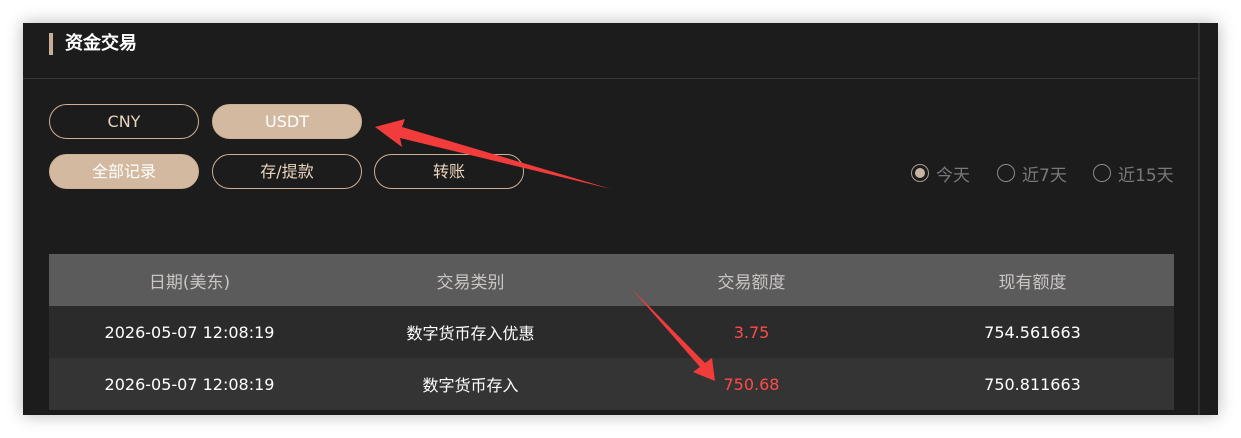  I want to click on cell-type: 数字货币存入优惠, so click(470, 333).